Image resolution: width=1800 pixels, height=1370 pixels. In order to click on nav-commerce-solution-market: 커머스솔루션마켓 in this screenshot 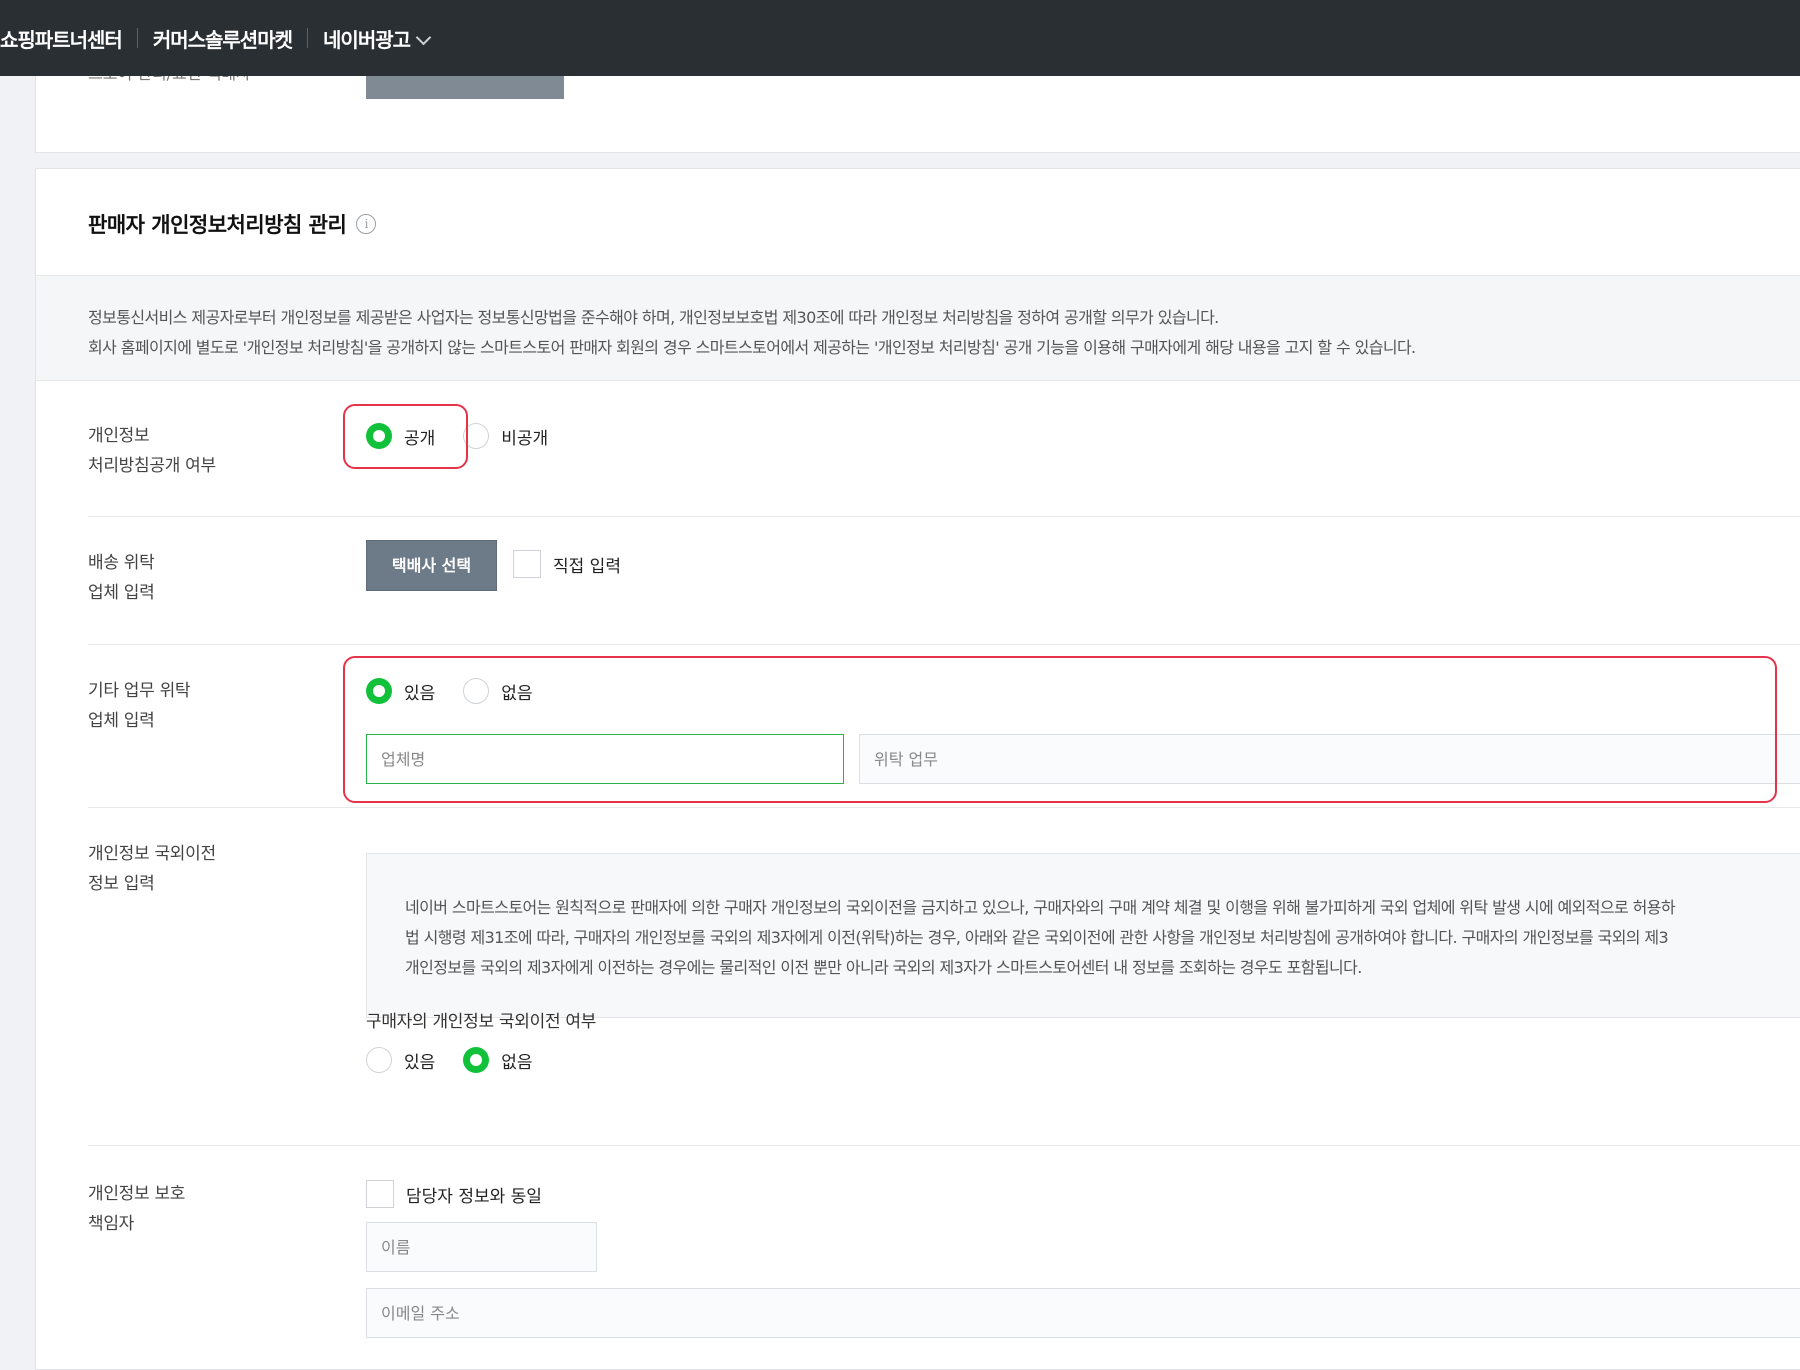, I will do `click(223, 38)`.